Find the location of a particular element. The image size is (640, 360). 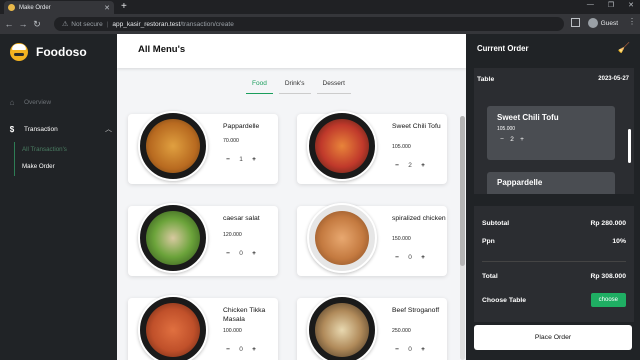

food-price: 120.000 is located at coordinates (232, 235).